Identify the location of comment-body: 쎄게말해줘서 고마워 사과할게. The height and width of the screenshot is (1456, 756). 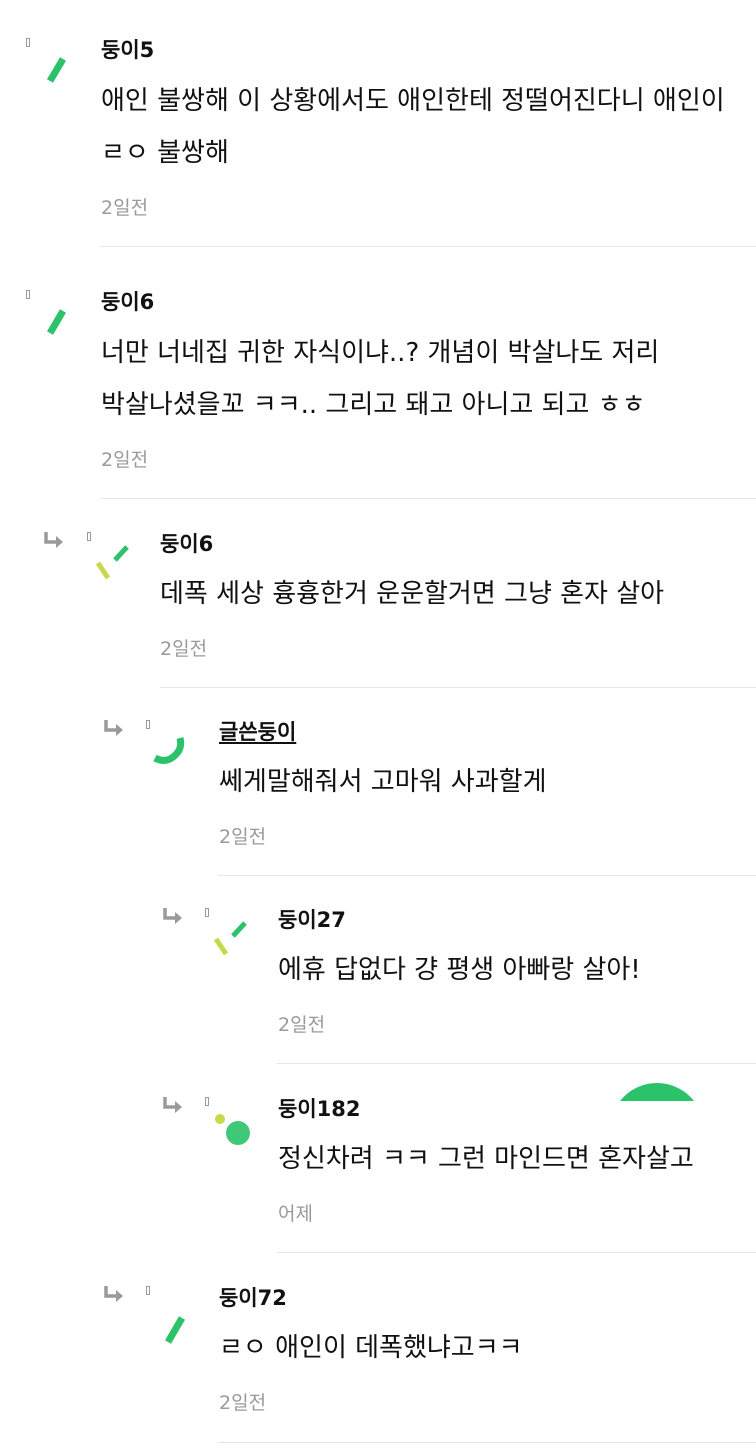
(383, 782).